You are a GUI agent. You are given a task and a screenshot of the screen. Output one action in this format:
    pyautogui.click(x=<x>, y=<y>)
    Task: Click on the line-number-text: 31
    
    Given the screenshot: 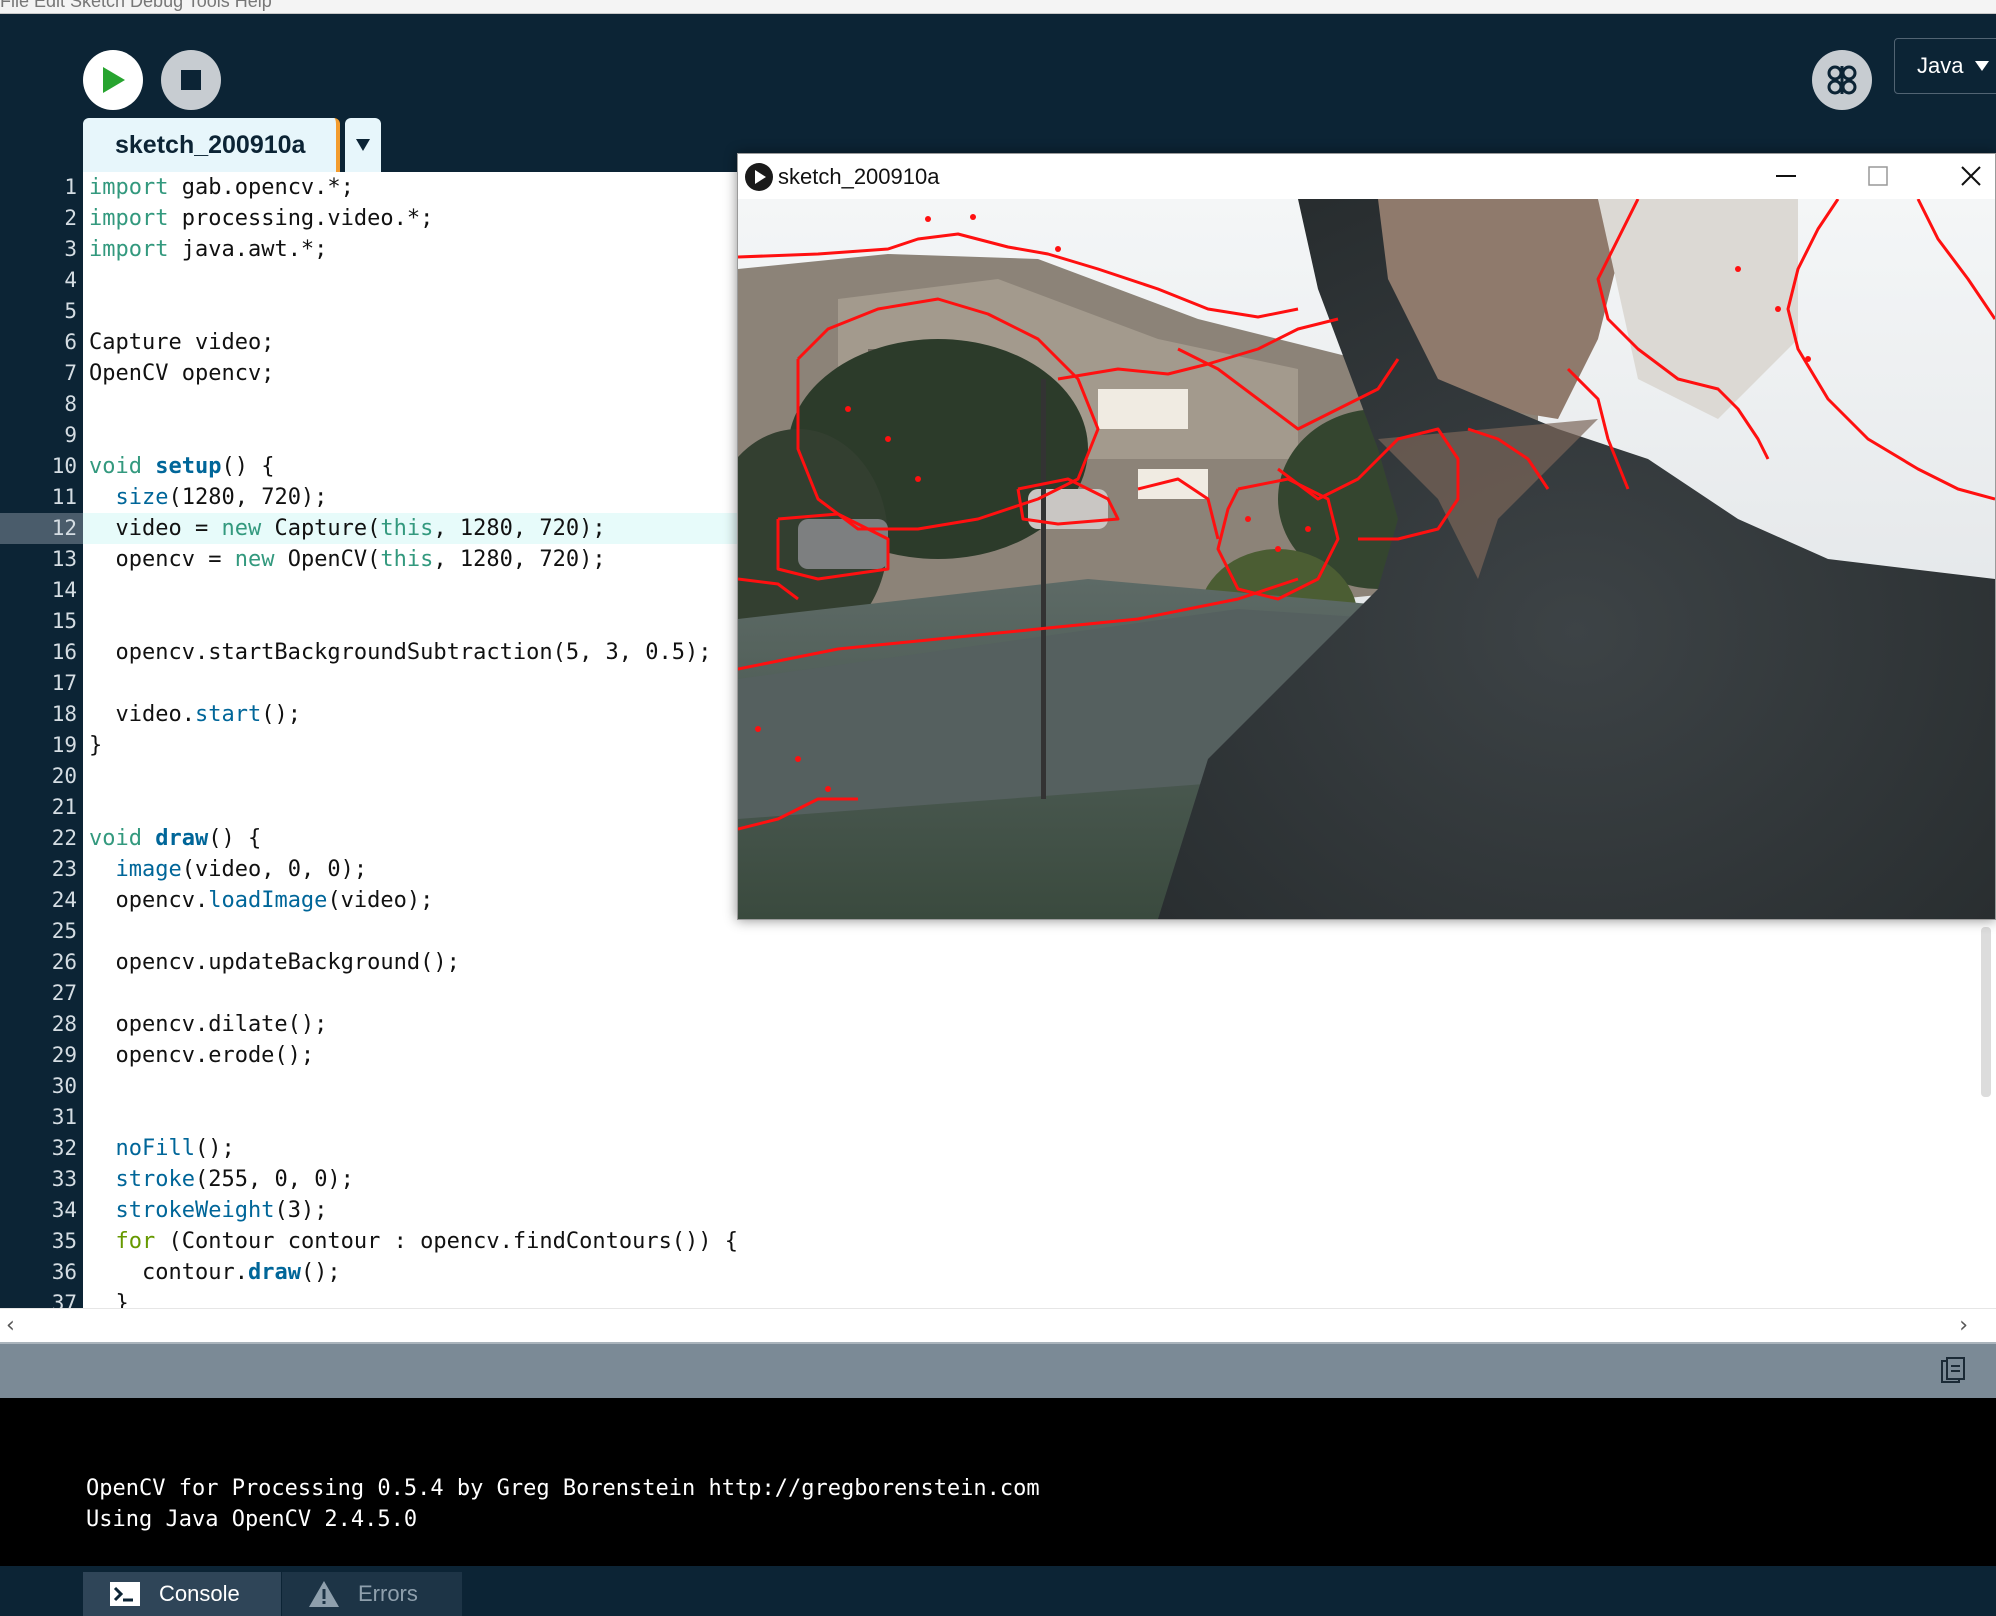 What is the action you would take?
    pyautogui.click(x=64, y=1117)
    